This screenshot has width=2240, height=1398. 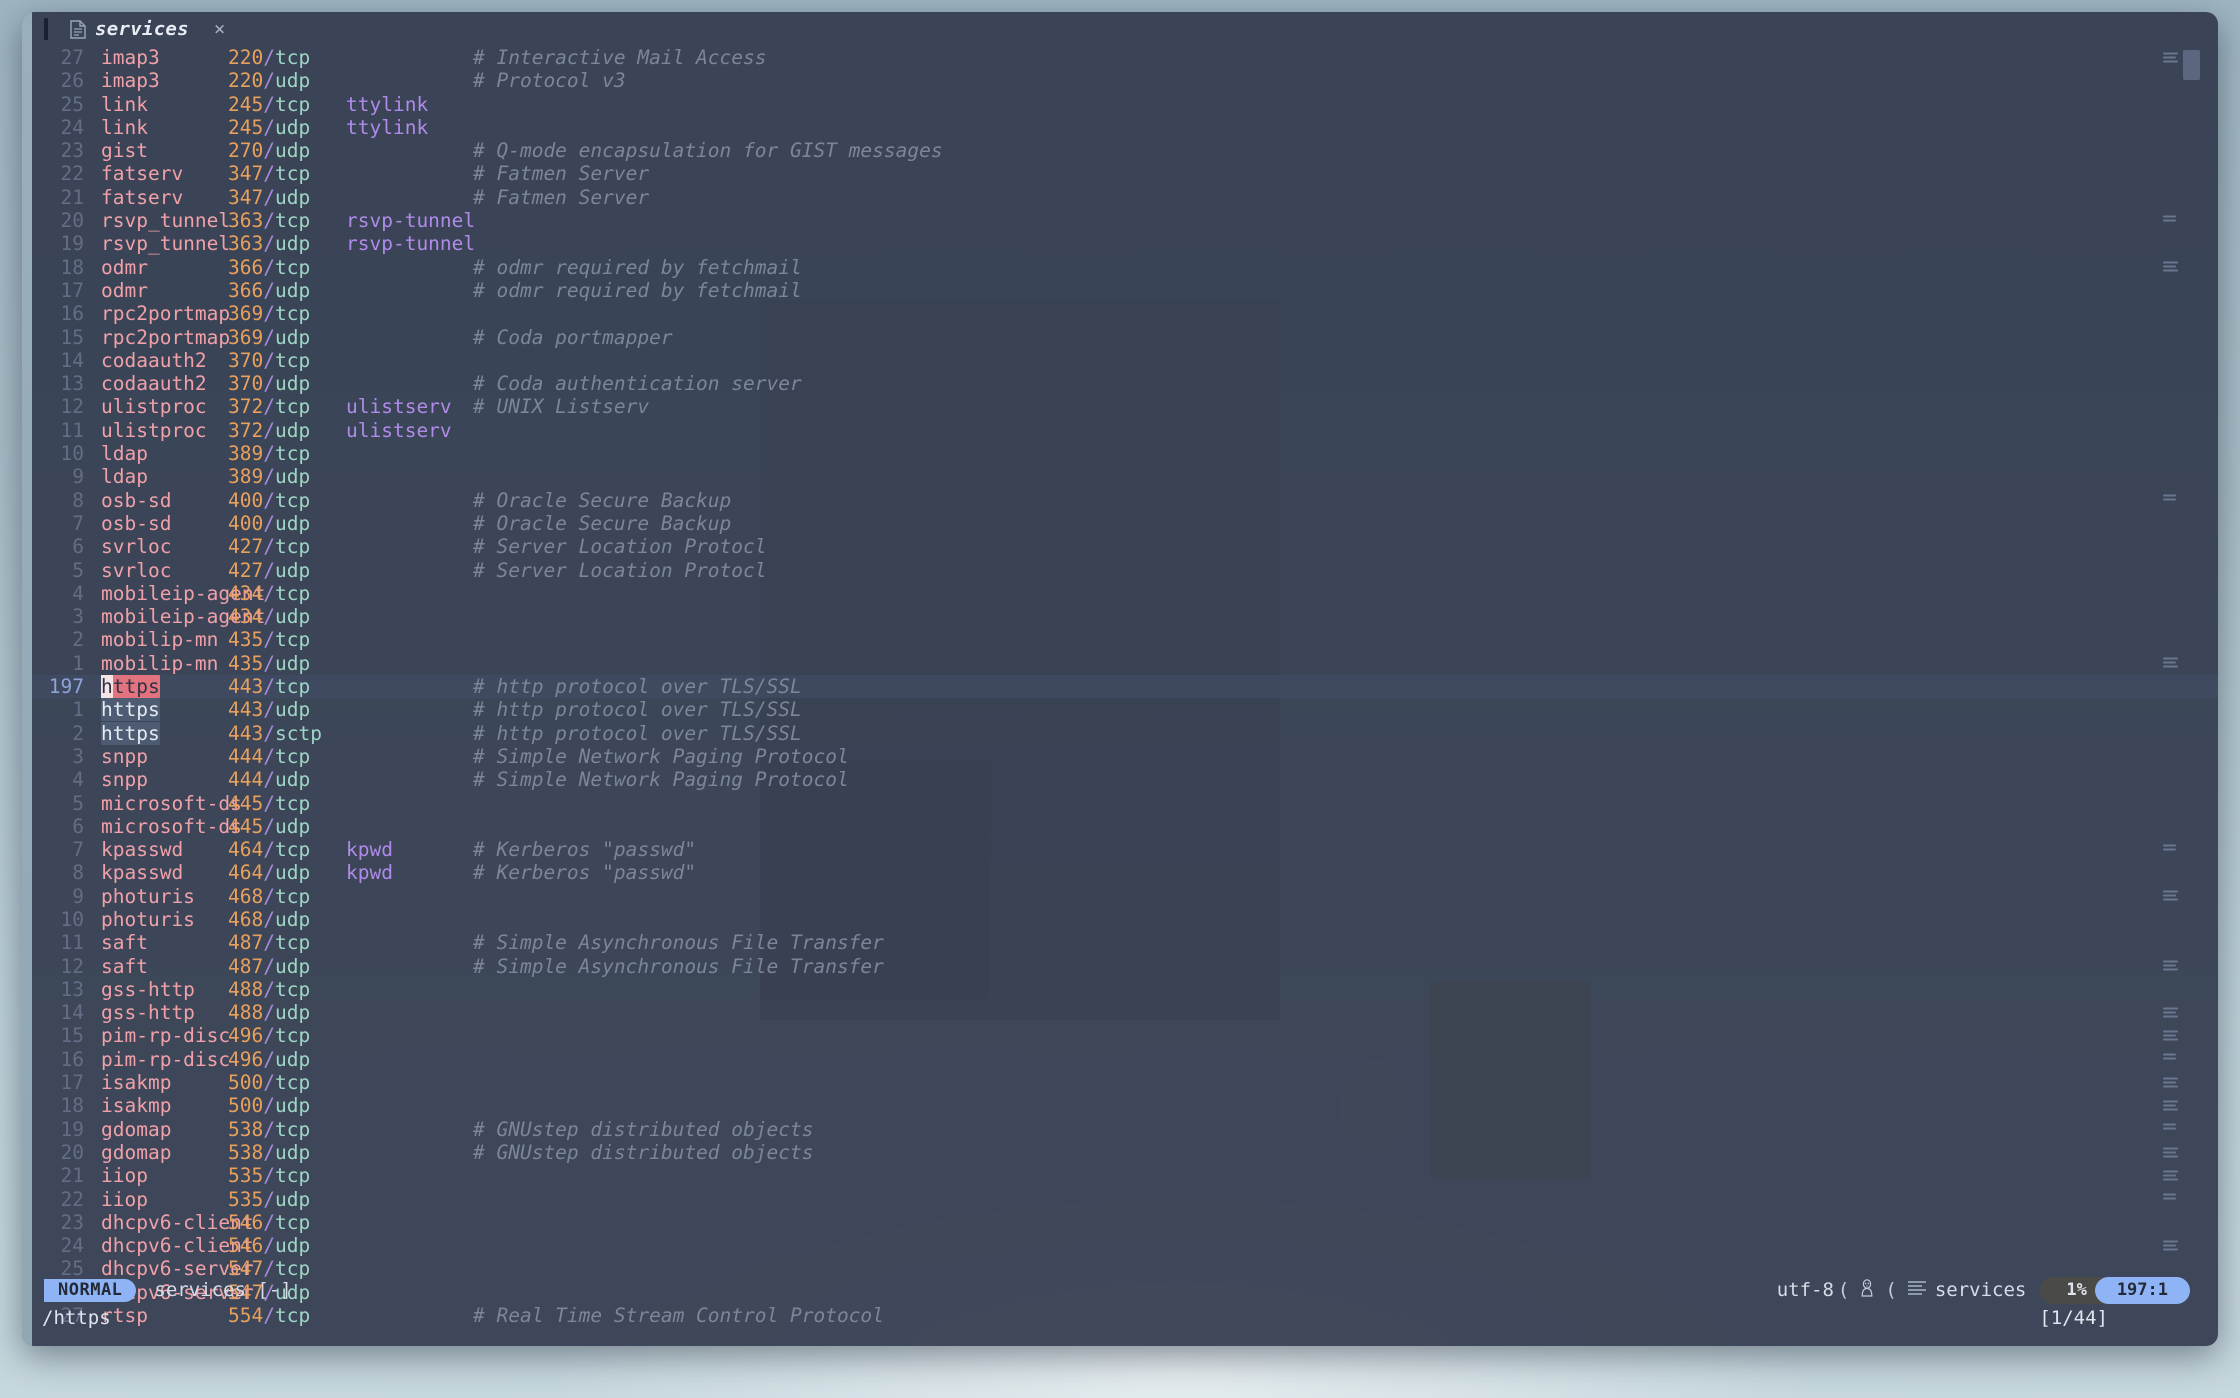 I want to click on buffer-line: 4 mobileip-agent 434/tcp, so click(x=1125, y=593).